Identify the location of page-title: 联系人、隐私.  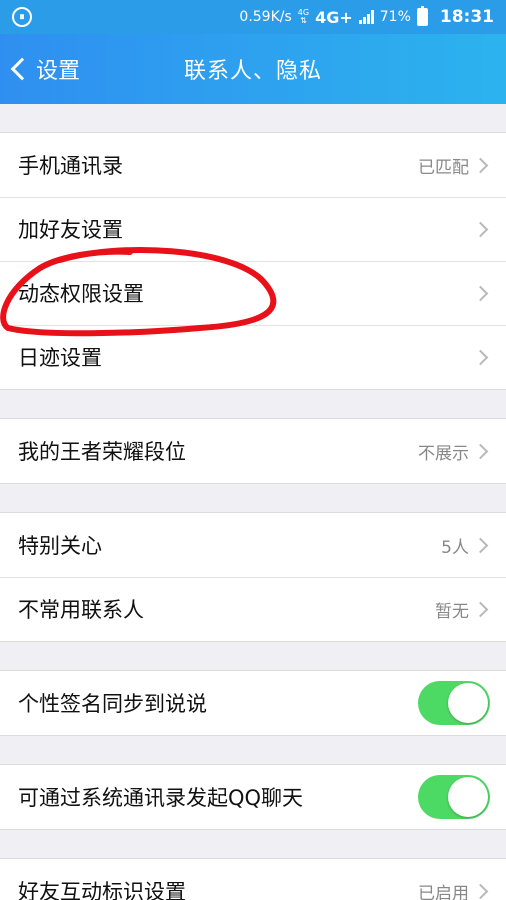
(252, 71).